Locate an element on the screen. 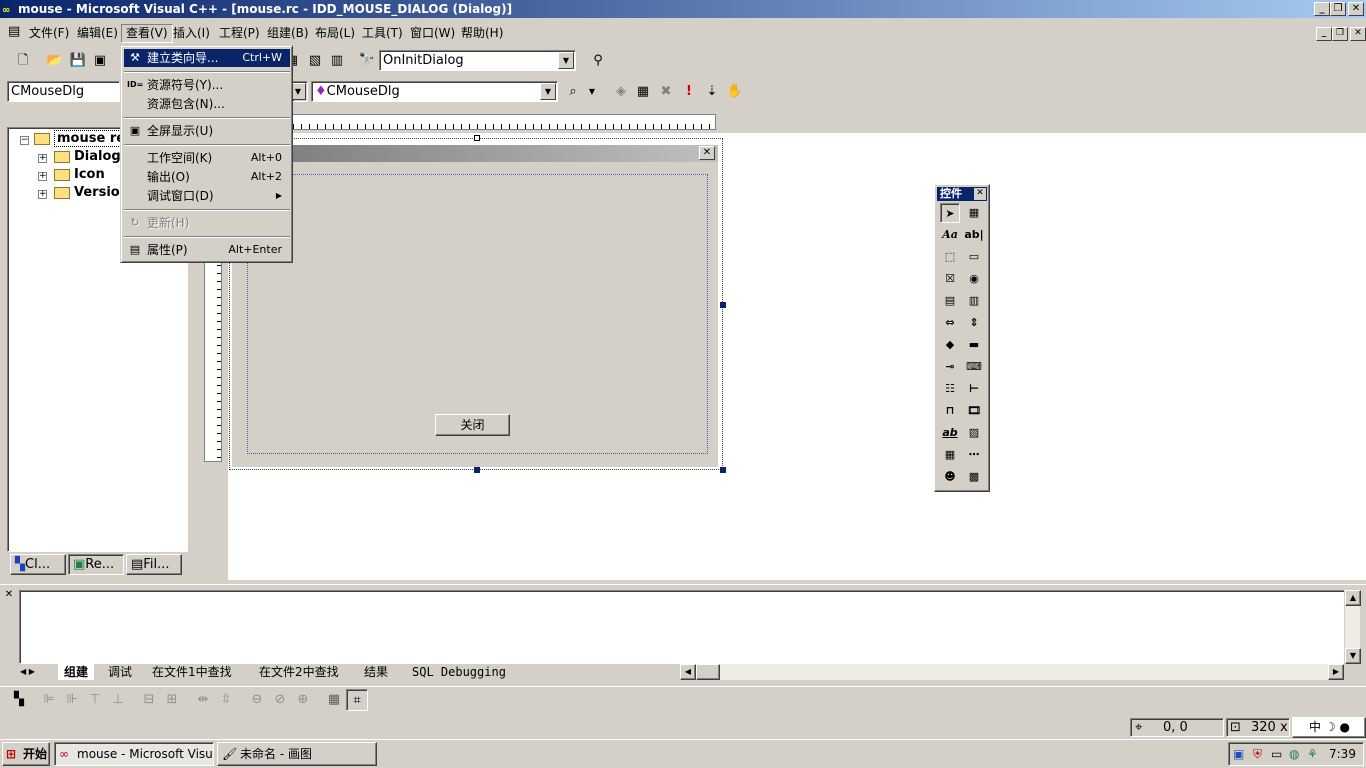  tray-monitor-icon: ▭ is located at coordinates (1276, 754).